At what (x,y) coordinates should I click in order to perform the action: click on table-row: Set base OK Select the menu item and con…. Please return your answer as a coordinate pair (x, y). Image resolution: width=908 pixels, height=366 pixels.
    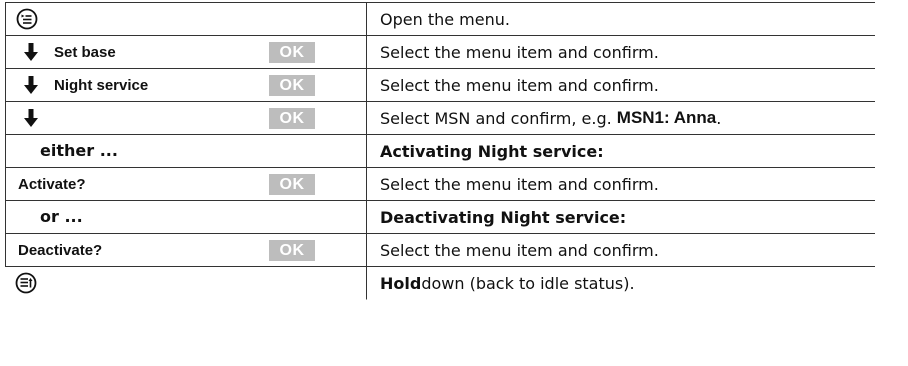
    Looking at the image, I should click on (440, 52).